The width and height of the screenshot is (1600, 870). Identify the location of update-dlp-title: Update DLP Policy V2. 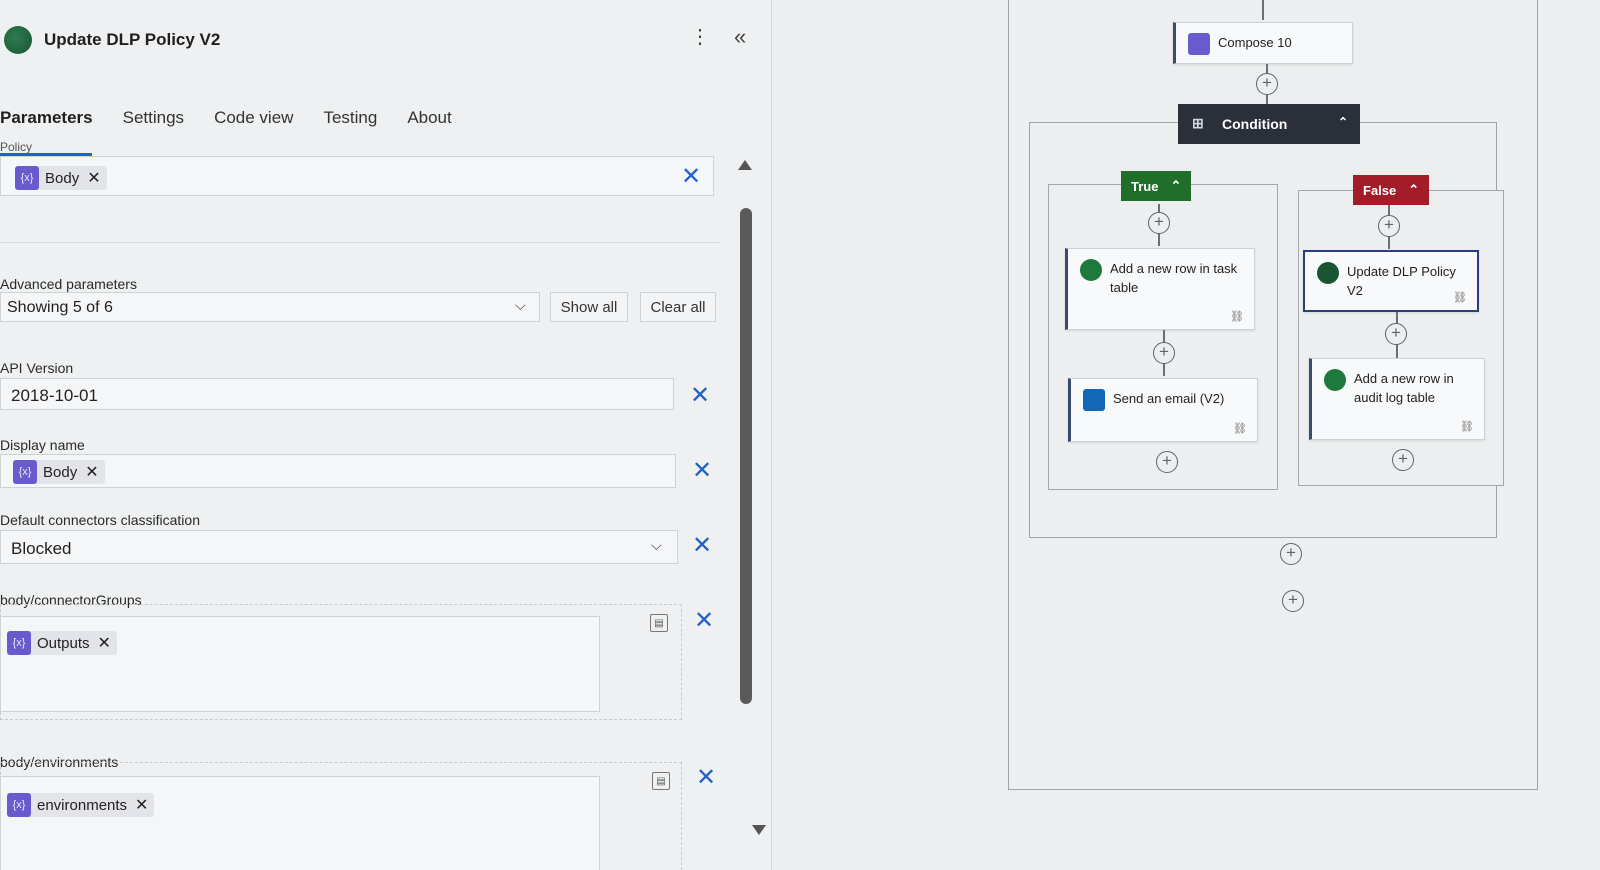
(1401, 281).